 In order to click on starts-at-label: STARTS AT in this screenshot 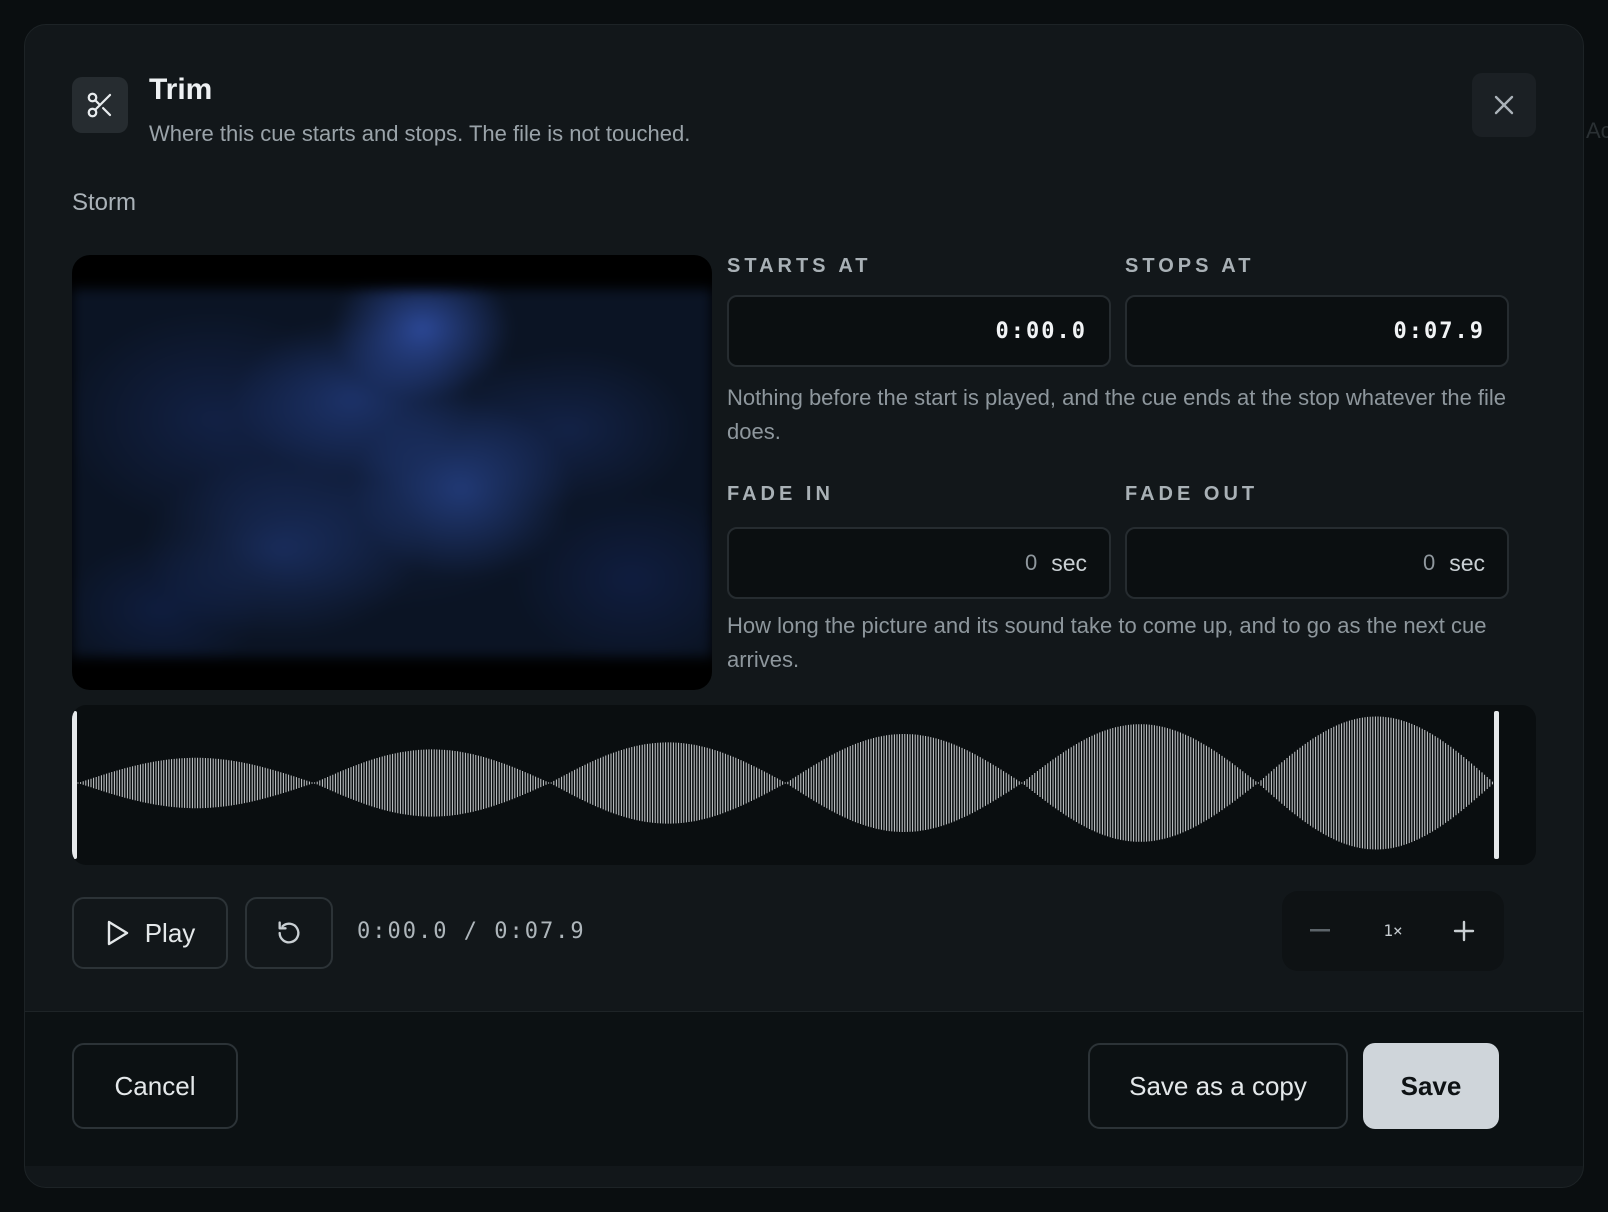, I will do `click(799, 266)`.